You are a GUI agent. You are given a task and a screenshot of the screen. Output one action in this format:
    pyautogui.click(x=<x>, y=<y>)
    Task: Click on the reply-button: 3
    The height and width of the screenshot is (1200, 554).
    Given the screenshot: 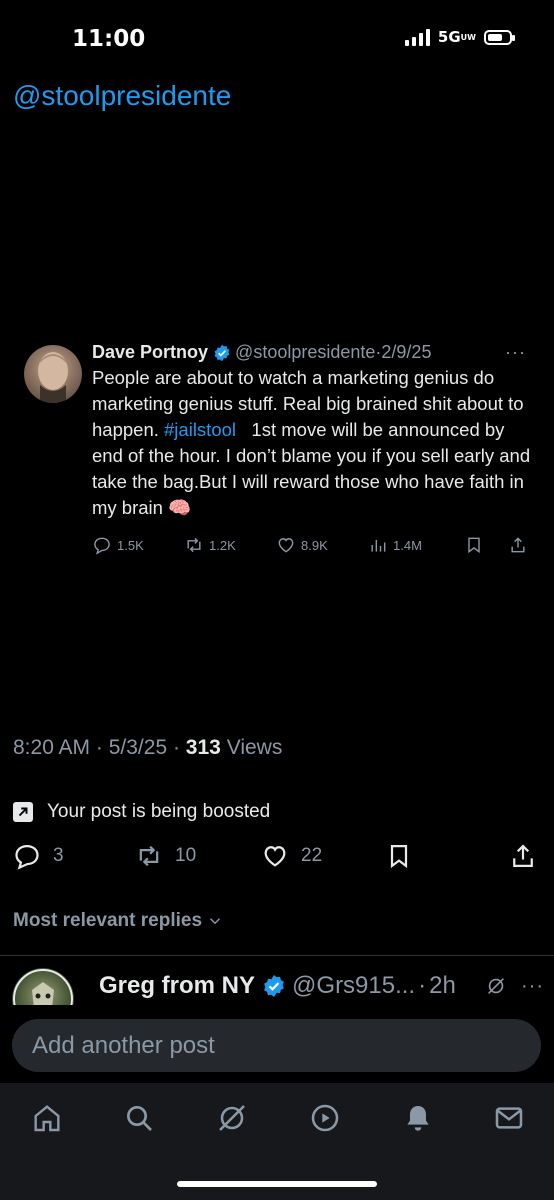 What is the action you would take?
    pyautogui.click(x=38, y=856)
    